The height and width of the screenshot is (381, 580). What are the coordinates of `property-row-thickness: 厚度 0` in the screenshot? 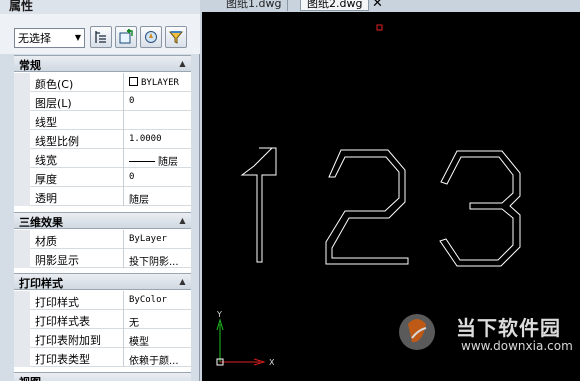 It's located at (102, 177).